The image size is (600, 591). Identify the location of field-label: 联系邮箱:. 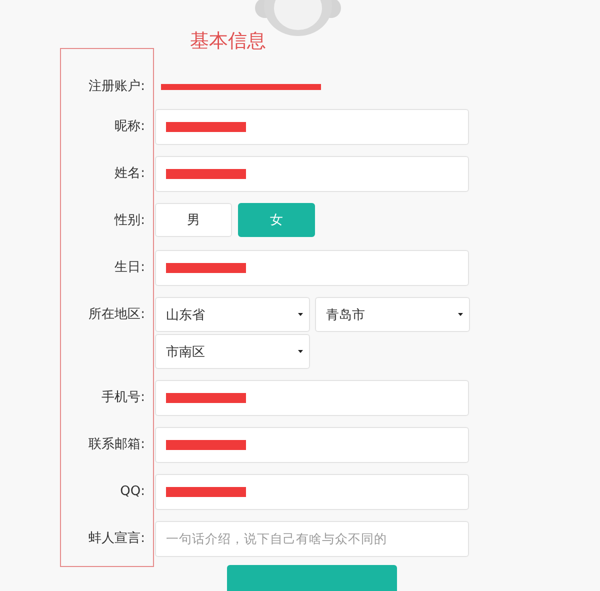
(117, 445).